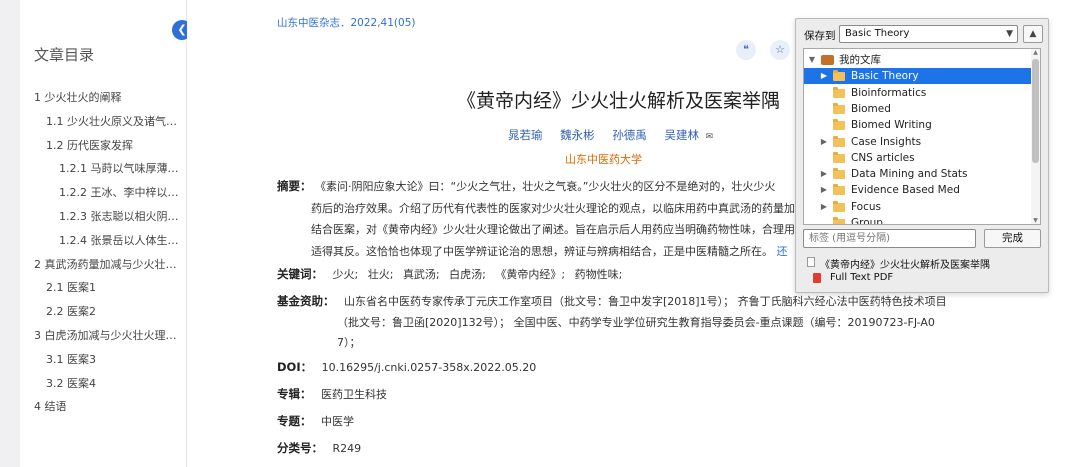  What do you see at coordinates (467, 274) in the screenshot?
I see `keyword-link: 白虎汤;` at bounding box center [467, 274].